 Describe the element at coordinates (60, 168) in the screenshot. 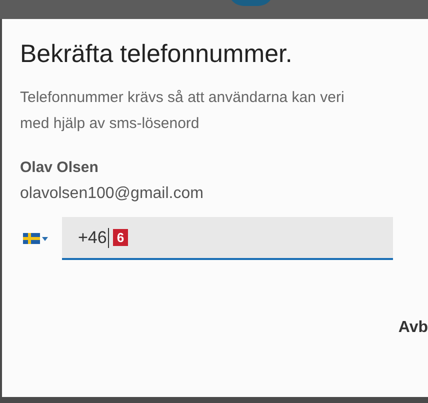

I see `user-name: Olav Olsen` at that location.